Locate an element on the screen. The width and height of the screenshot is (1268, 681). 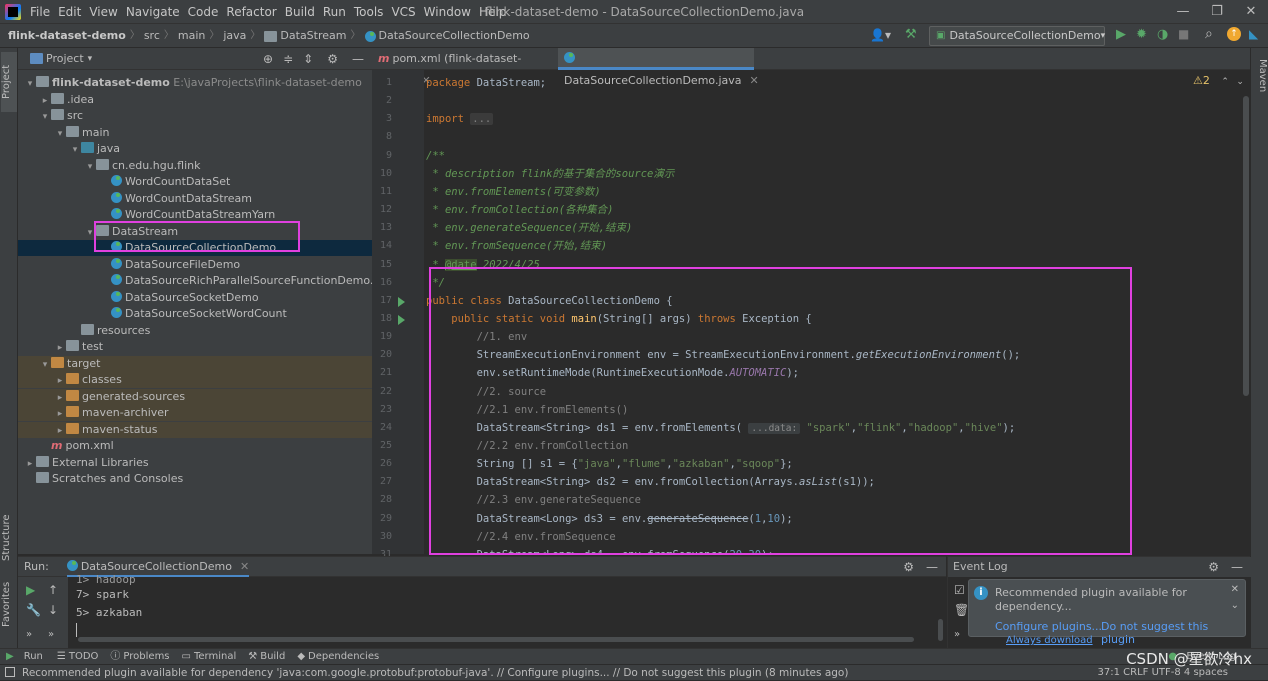
tab-favorites: Favorites is located at coordinates (9, 604).